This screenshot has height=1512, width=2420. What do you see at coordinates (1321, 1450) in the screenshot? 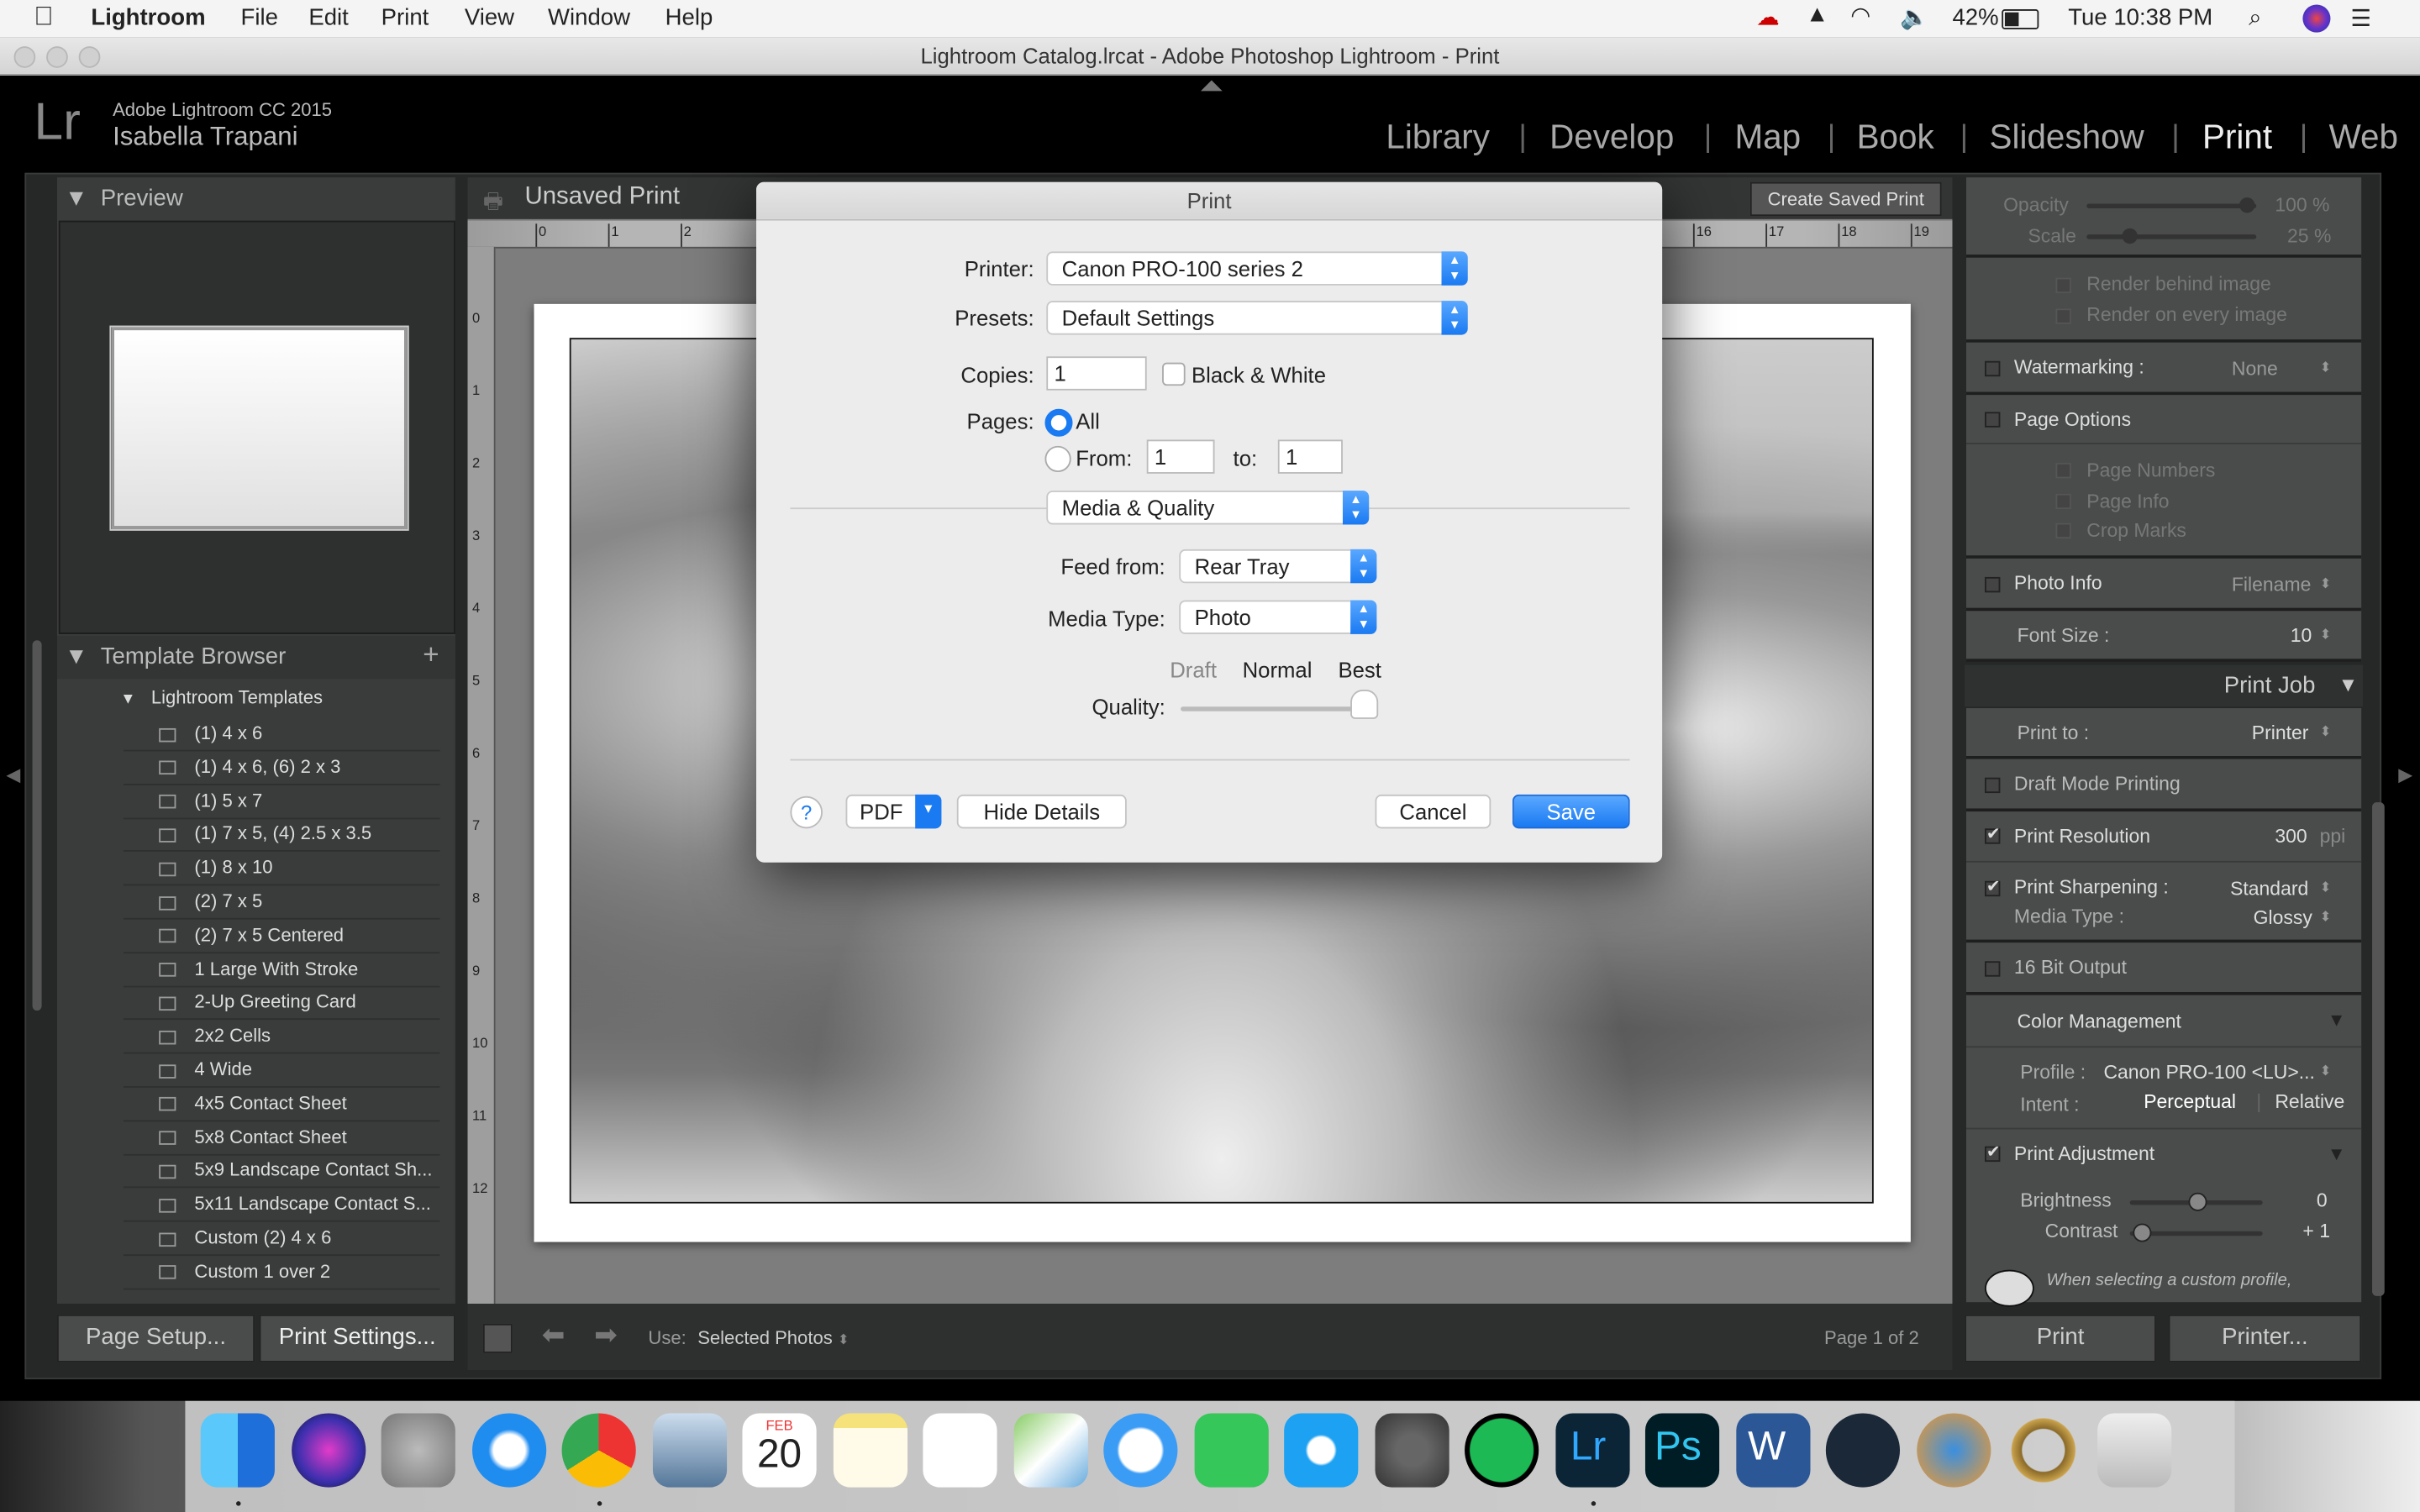
I see `dock-app-store-icon` at bounding box center [1321, 1450].